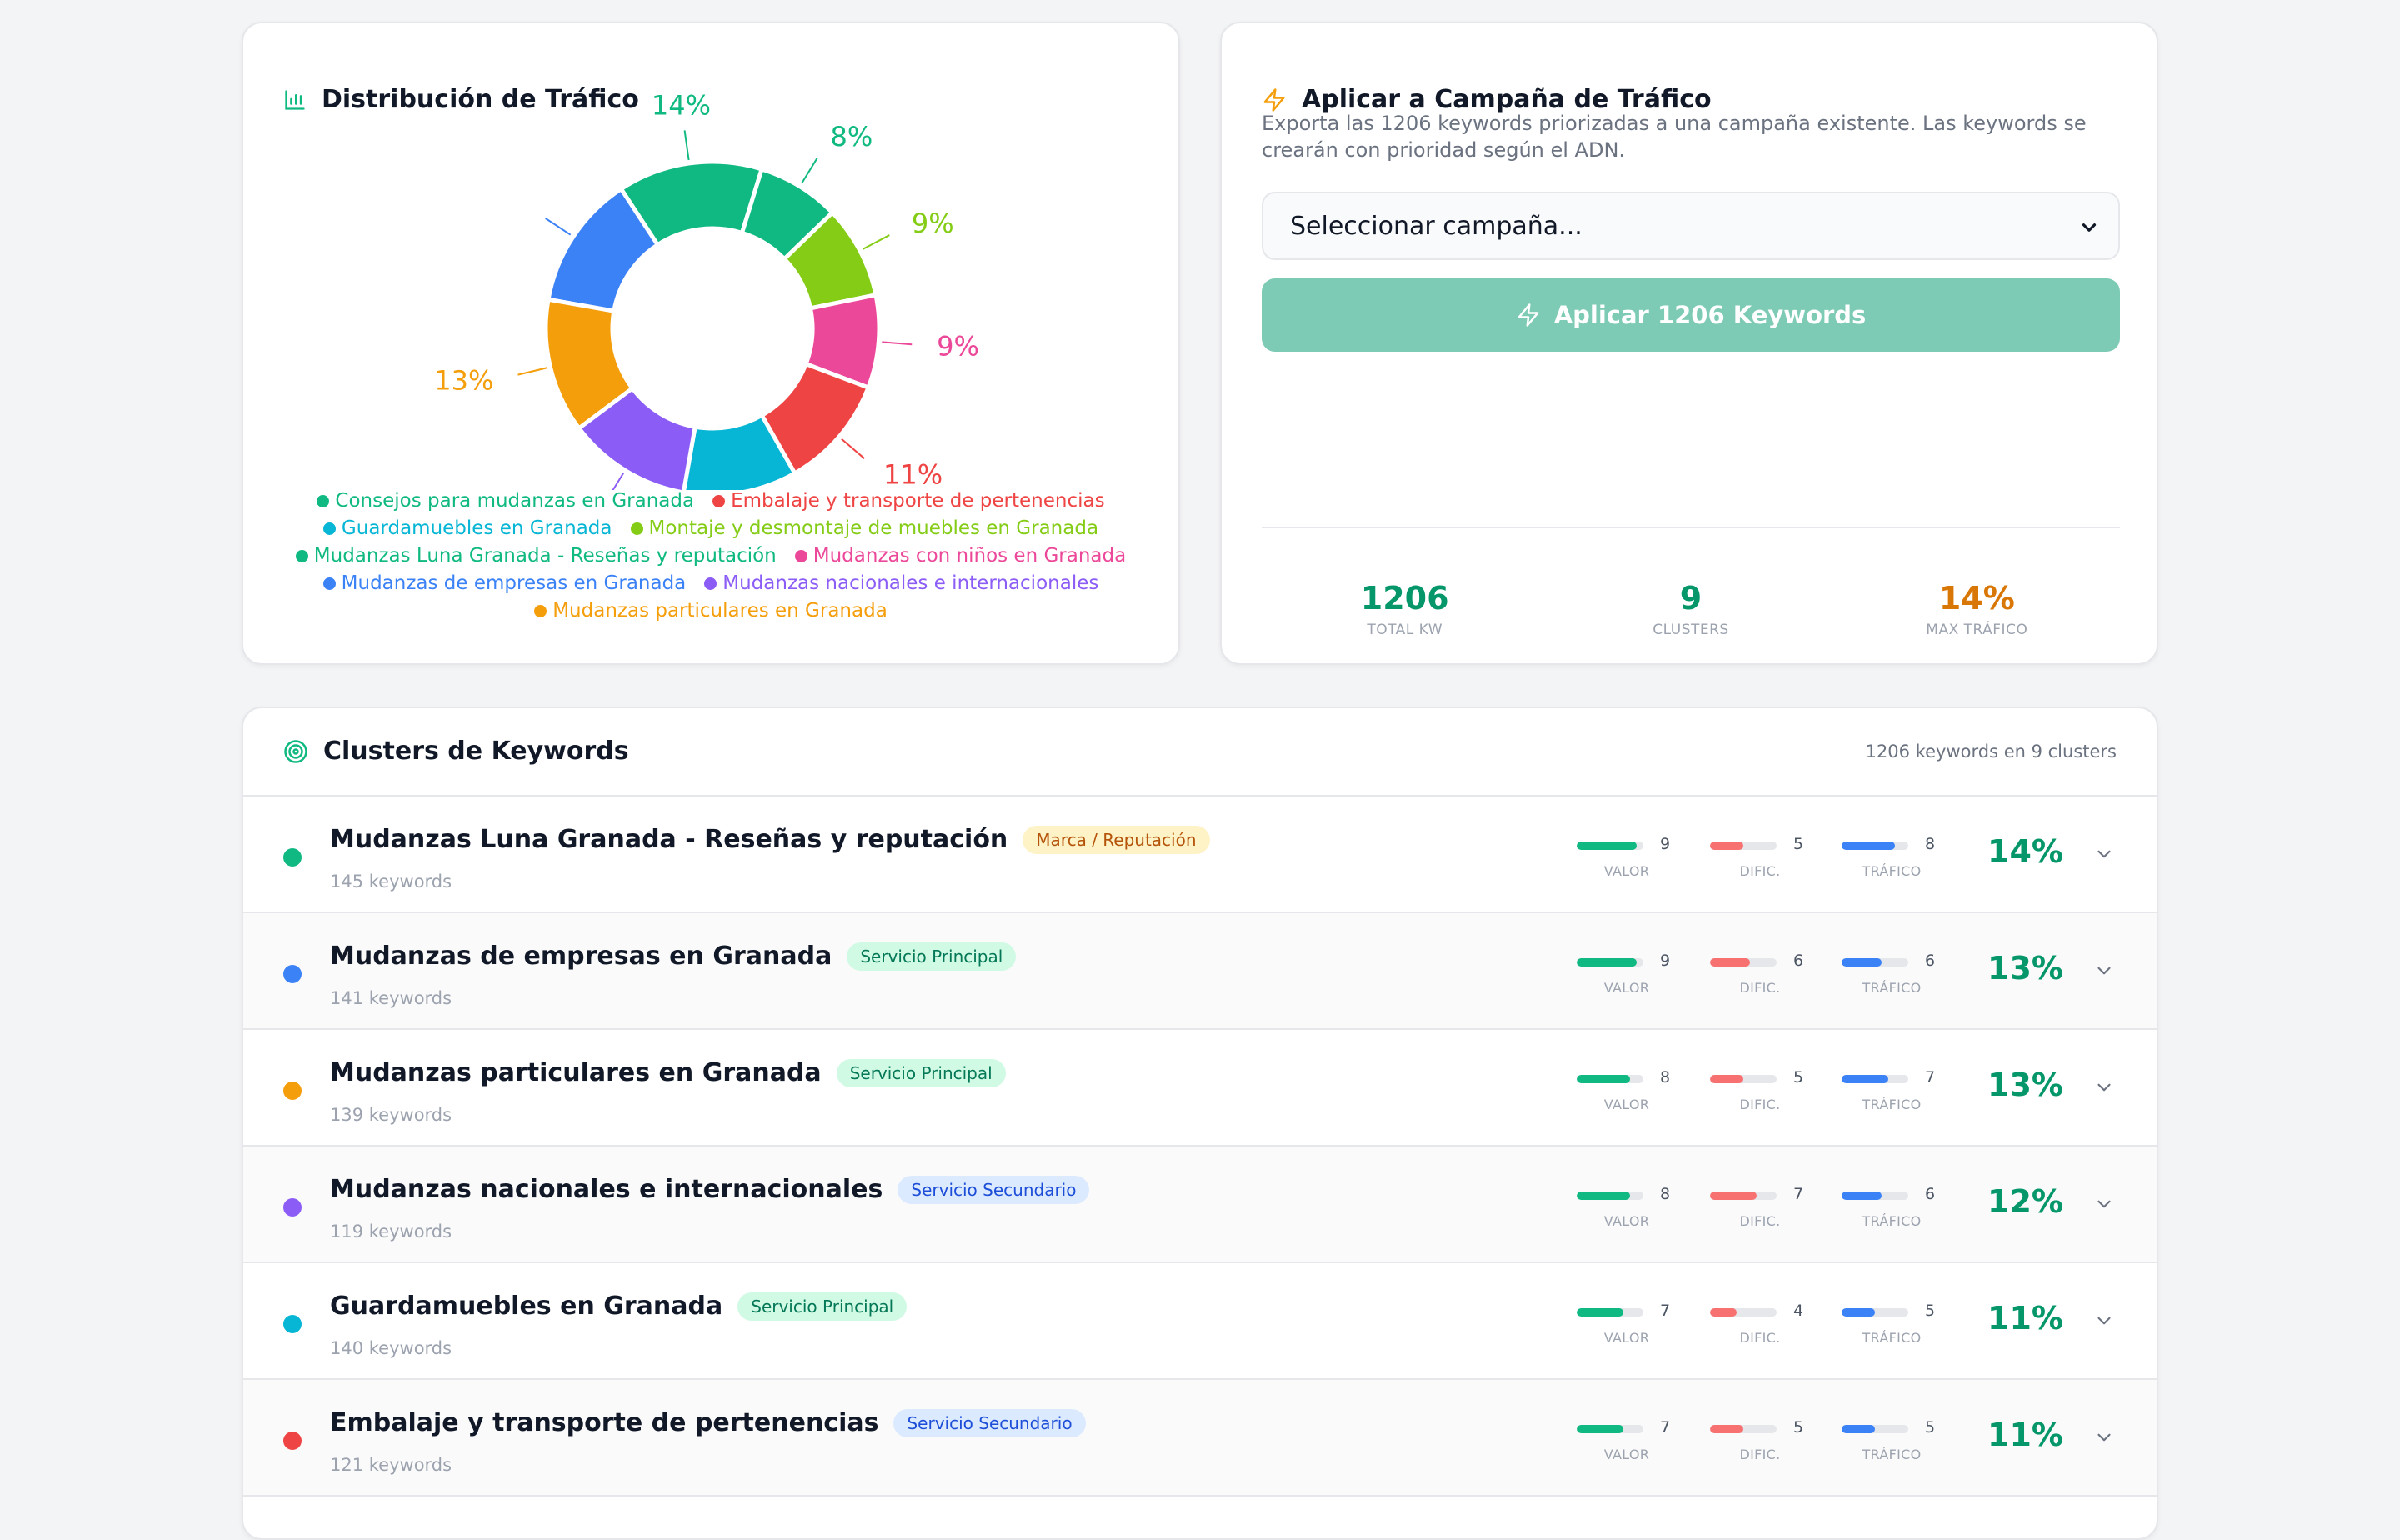  I want to click on cluster-name: Mudanzas nacionales e internacionales, so click(606, 1189).